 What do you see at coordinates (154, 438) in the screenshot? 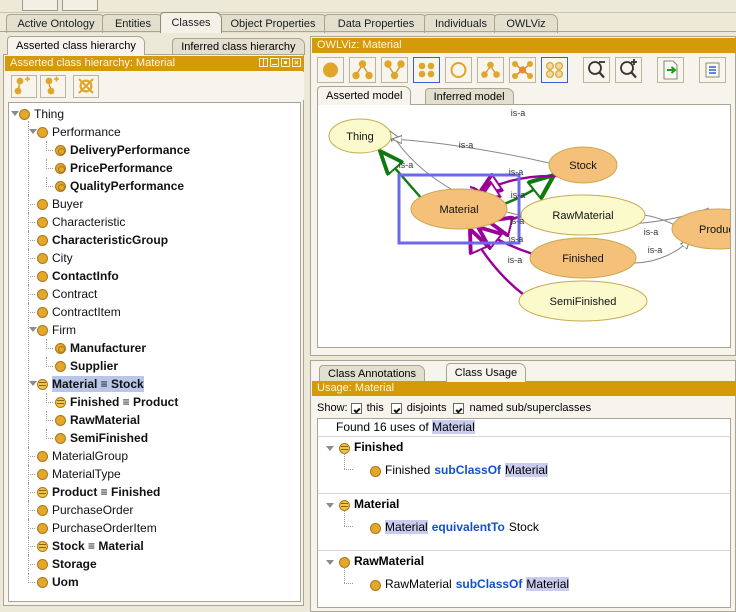
I see `tree-item: SemiFinished` at bounding box center [154, 438].